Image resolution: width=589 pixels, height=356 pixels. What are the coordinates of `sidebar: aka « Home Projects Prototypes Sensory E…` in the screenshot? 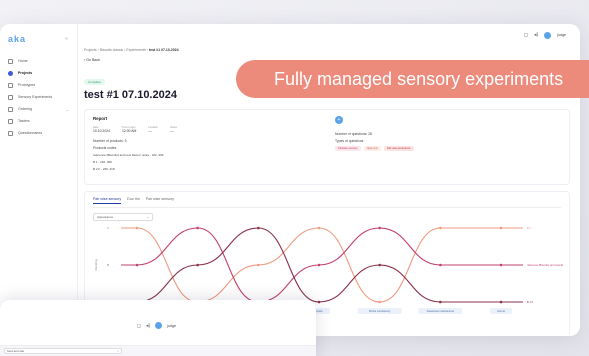 It's located at (39, 180).